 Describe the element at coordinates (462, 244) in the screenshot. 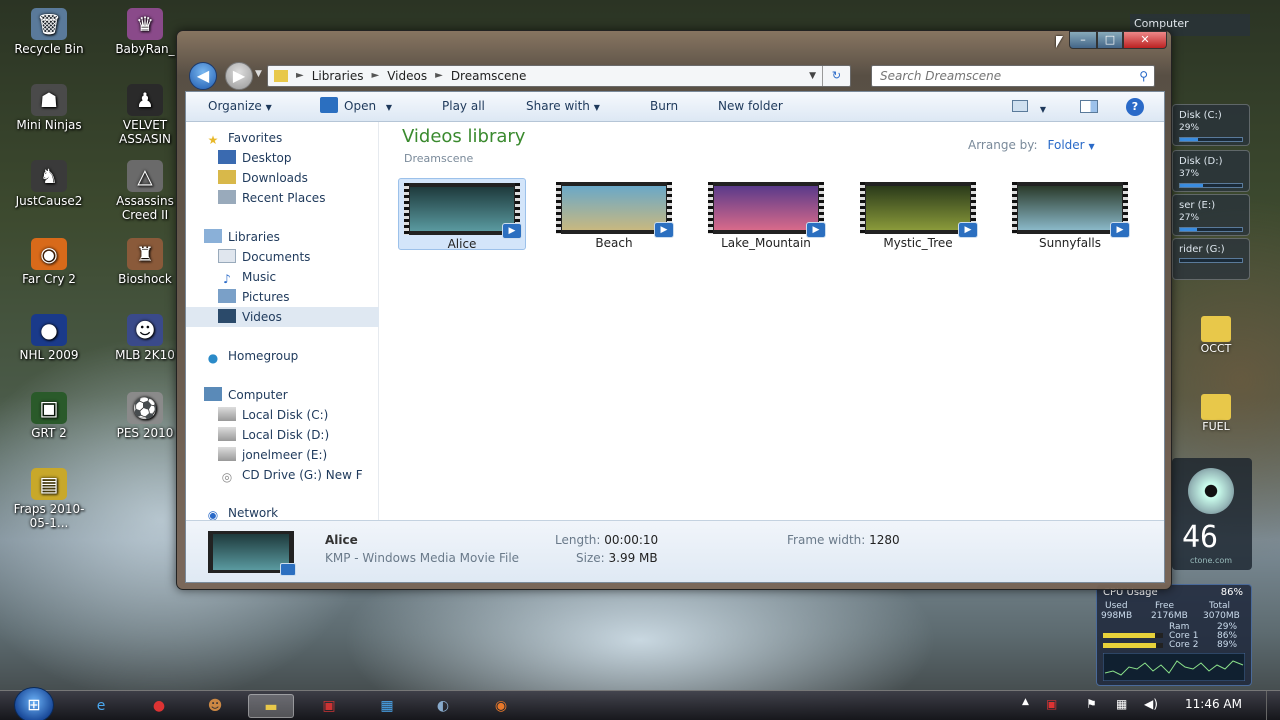

I see `video-file-name: Alice` at that location.